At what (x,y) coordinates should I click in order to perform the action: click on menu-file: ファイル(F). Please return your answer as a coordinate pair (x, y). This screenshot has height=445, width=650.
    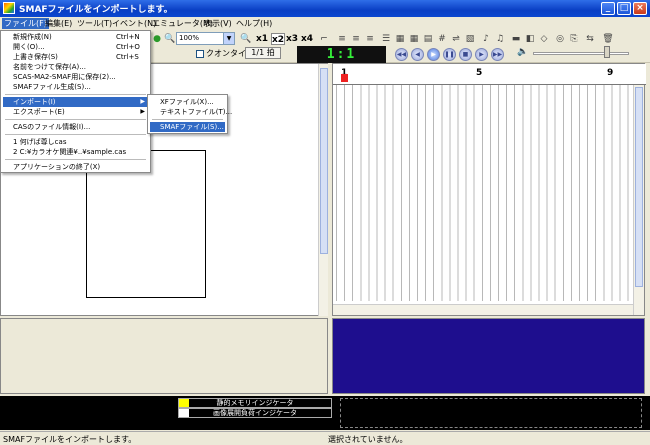
    Looking at the image, I should click on (25, 23).